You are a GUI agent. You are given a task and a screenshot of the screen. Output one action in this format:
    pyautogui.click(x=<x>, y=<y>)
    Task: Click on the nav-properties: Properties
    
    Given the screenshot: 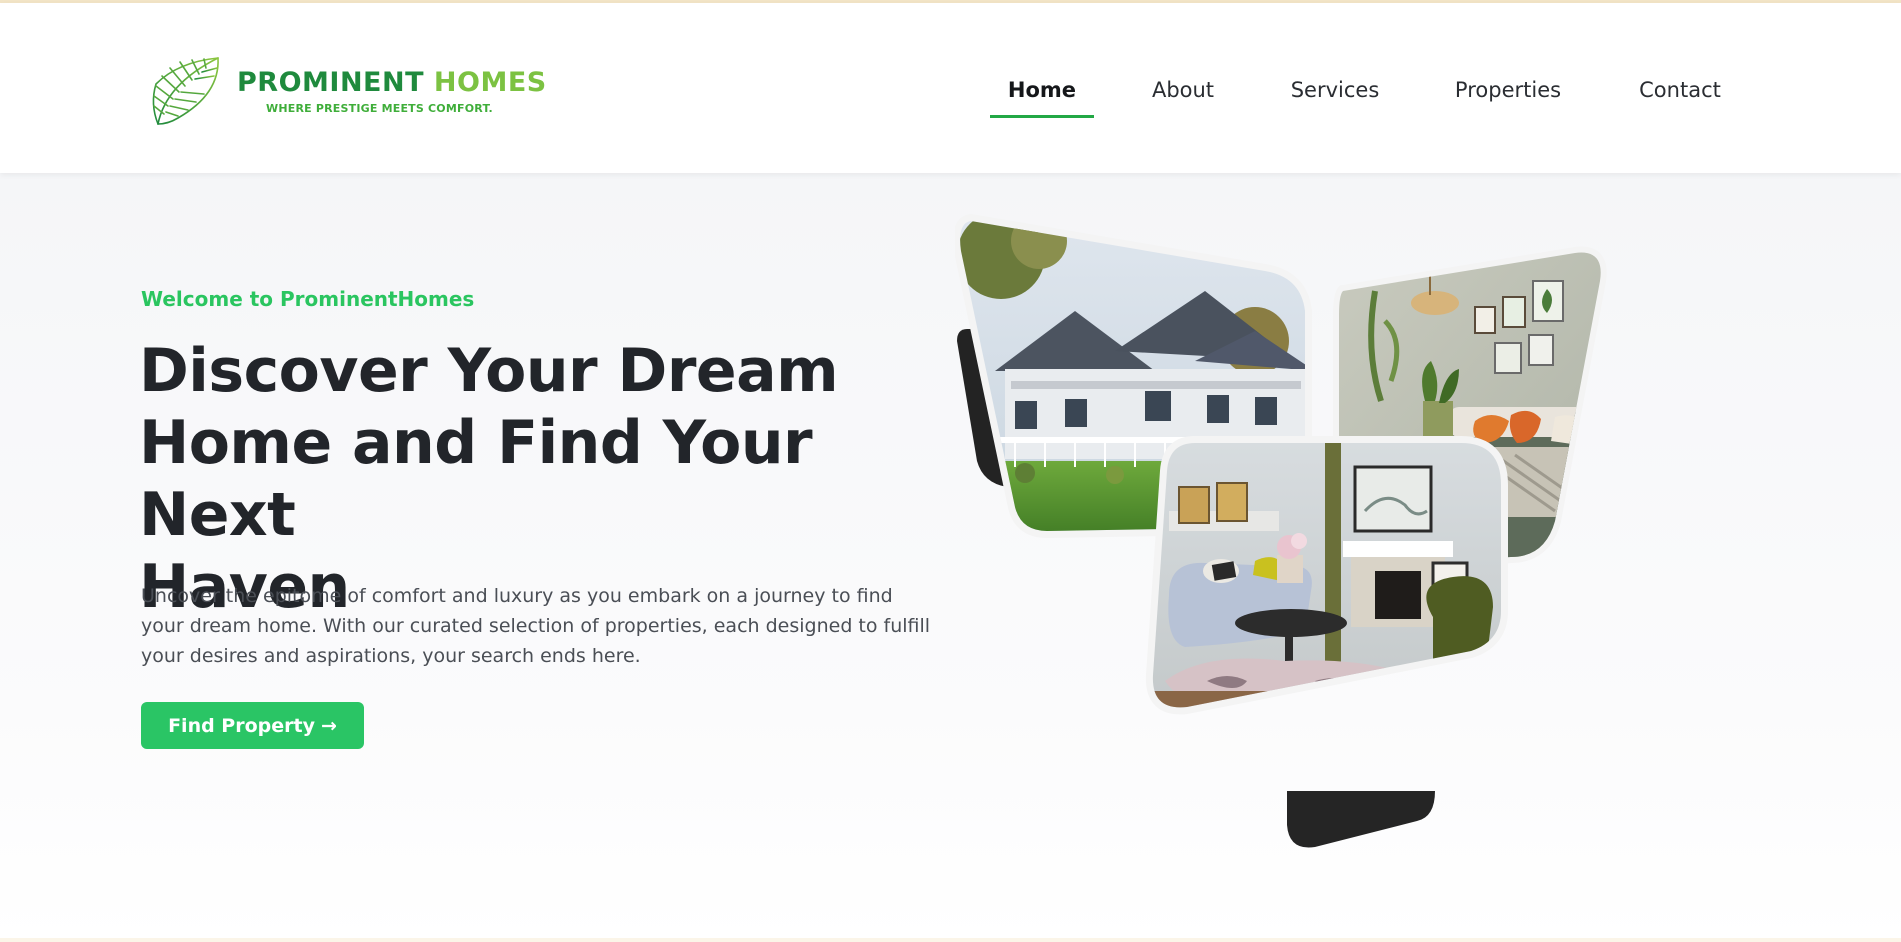 What is the action you would take?
    pyautogui.click(x=1508, y=99)
    